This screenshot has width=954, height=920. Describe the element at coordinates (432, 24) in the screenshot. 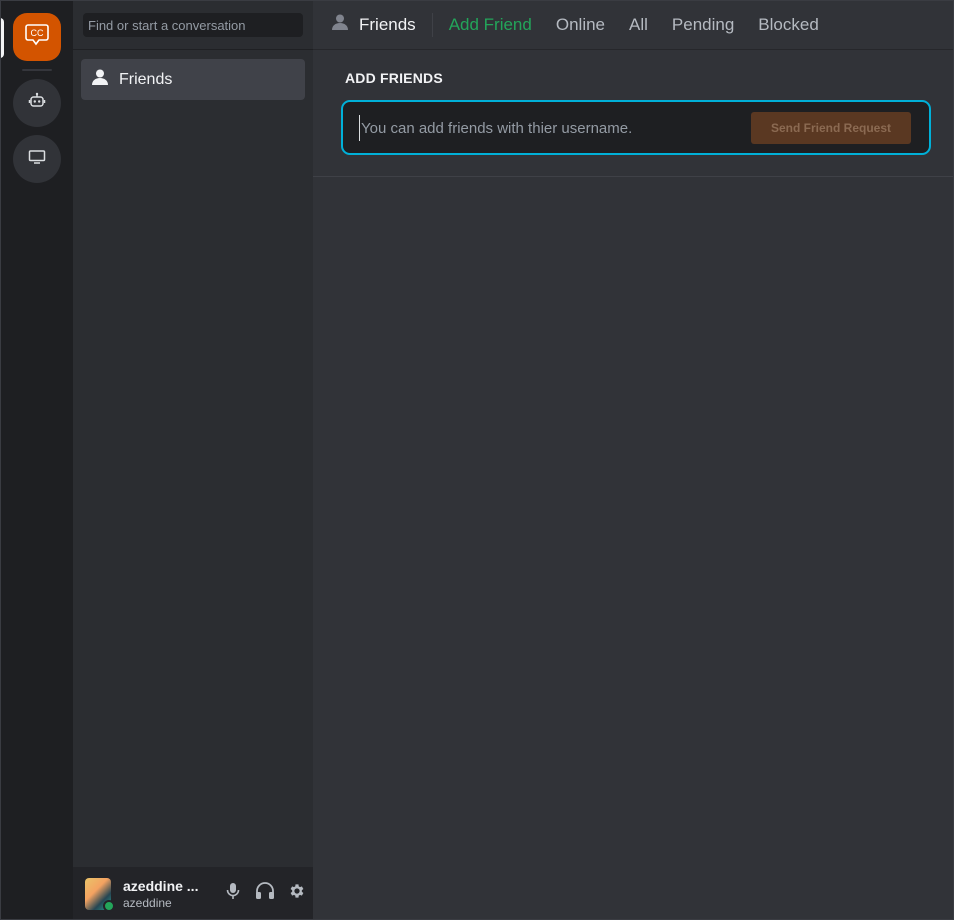

I see `header-divider` at that location.